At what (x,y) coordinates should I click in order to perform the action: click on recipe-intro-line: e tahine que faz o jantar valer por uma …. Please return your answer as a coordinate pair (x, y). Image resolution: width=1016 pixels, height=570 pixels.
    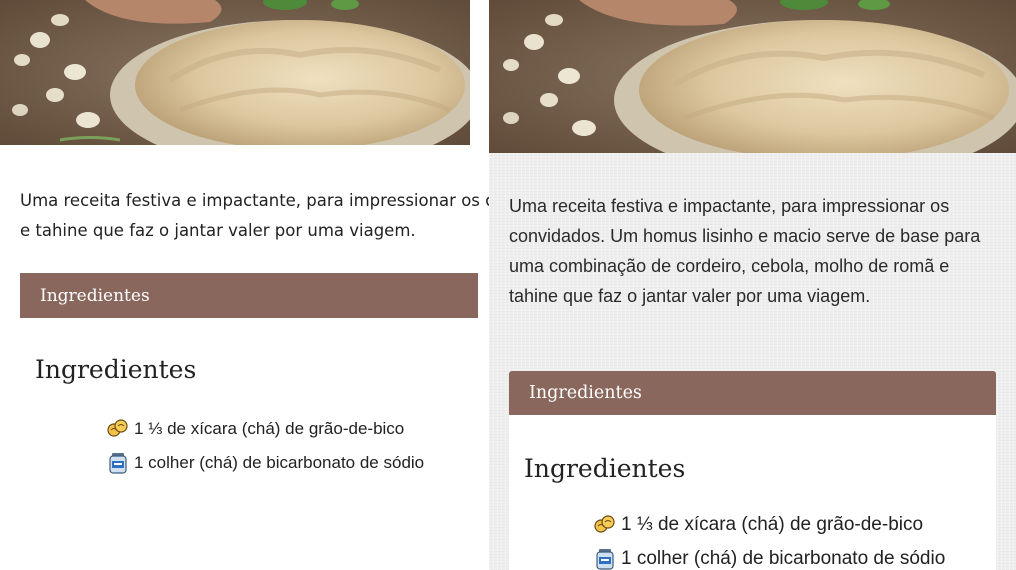
    Looking at the image, I should click on (218, 230).